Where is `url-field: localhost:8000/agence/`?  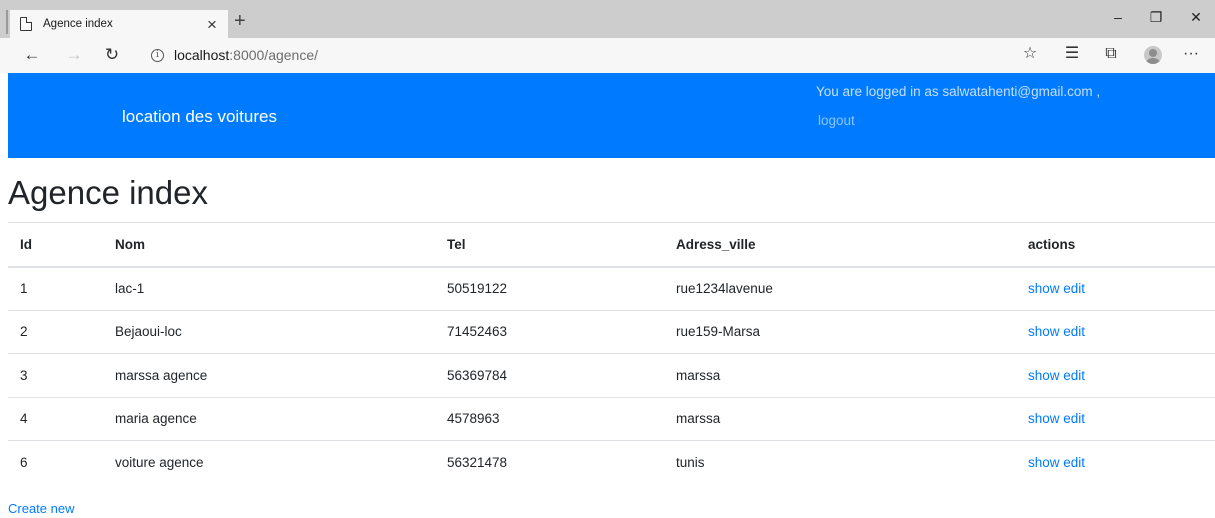
url-field: localhost:8000/agence/ is located at coordinates (246, 55).